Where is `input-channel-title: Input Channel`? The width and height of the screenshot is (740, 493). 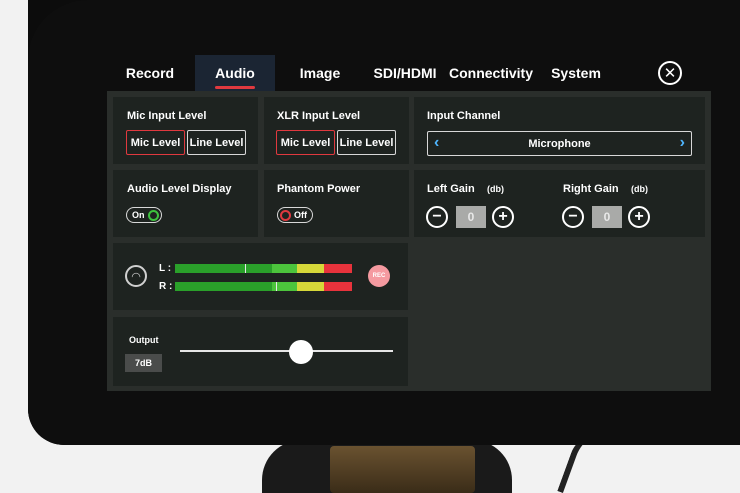 input-channel-title: Input Channel is located at coordinates (464, 116).